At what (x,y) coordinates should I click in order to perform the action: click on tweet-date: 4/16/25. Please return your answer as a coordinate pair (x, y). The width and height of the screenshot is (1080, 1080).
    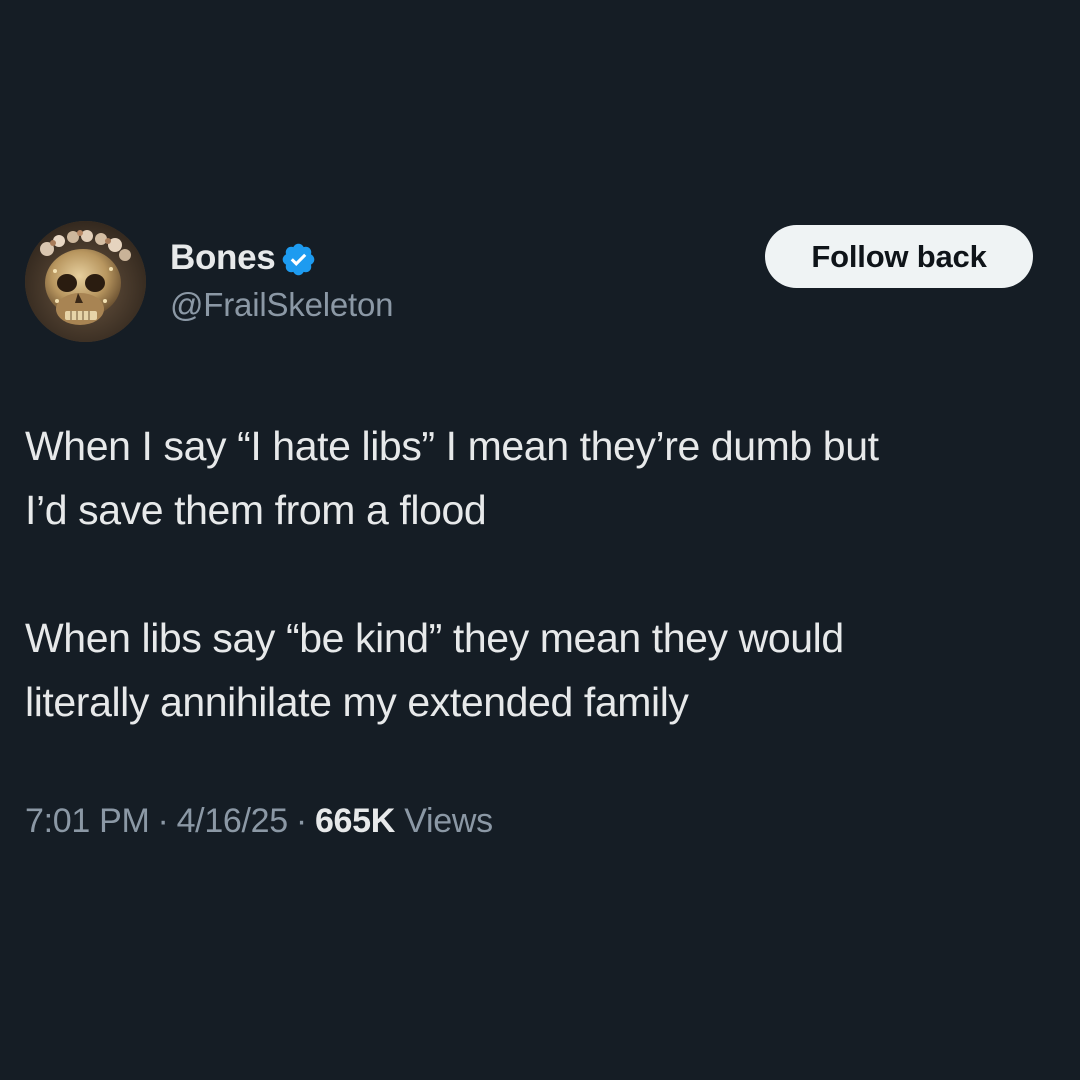
    Looking at the image, I should click on (233, 821).